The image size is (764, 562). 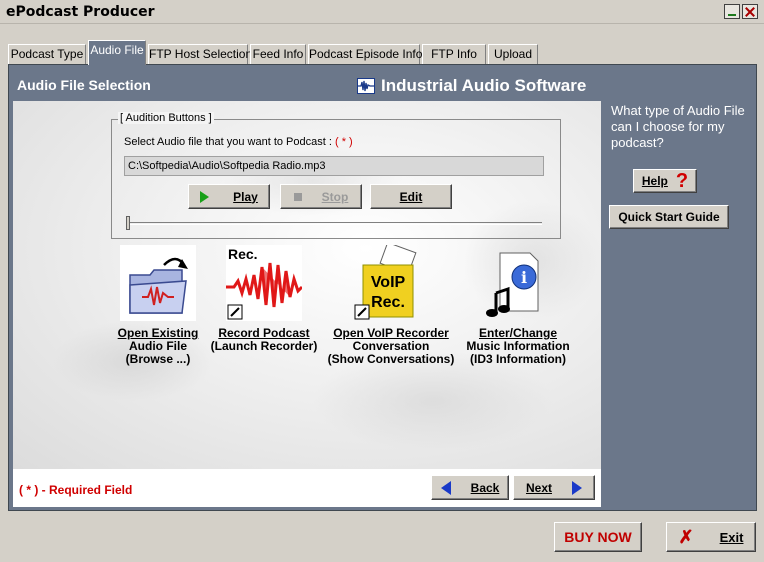 What do you see at coordinates (445, 487) in the screenshot?
I see `arrow-left-icon` at bounding box center [445, 487].